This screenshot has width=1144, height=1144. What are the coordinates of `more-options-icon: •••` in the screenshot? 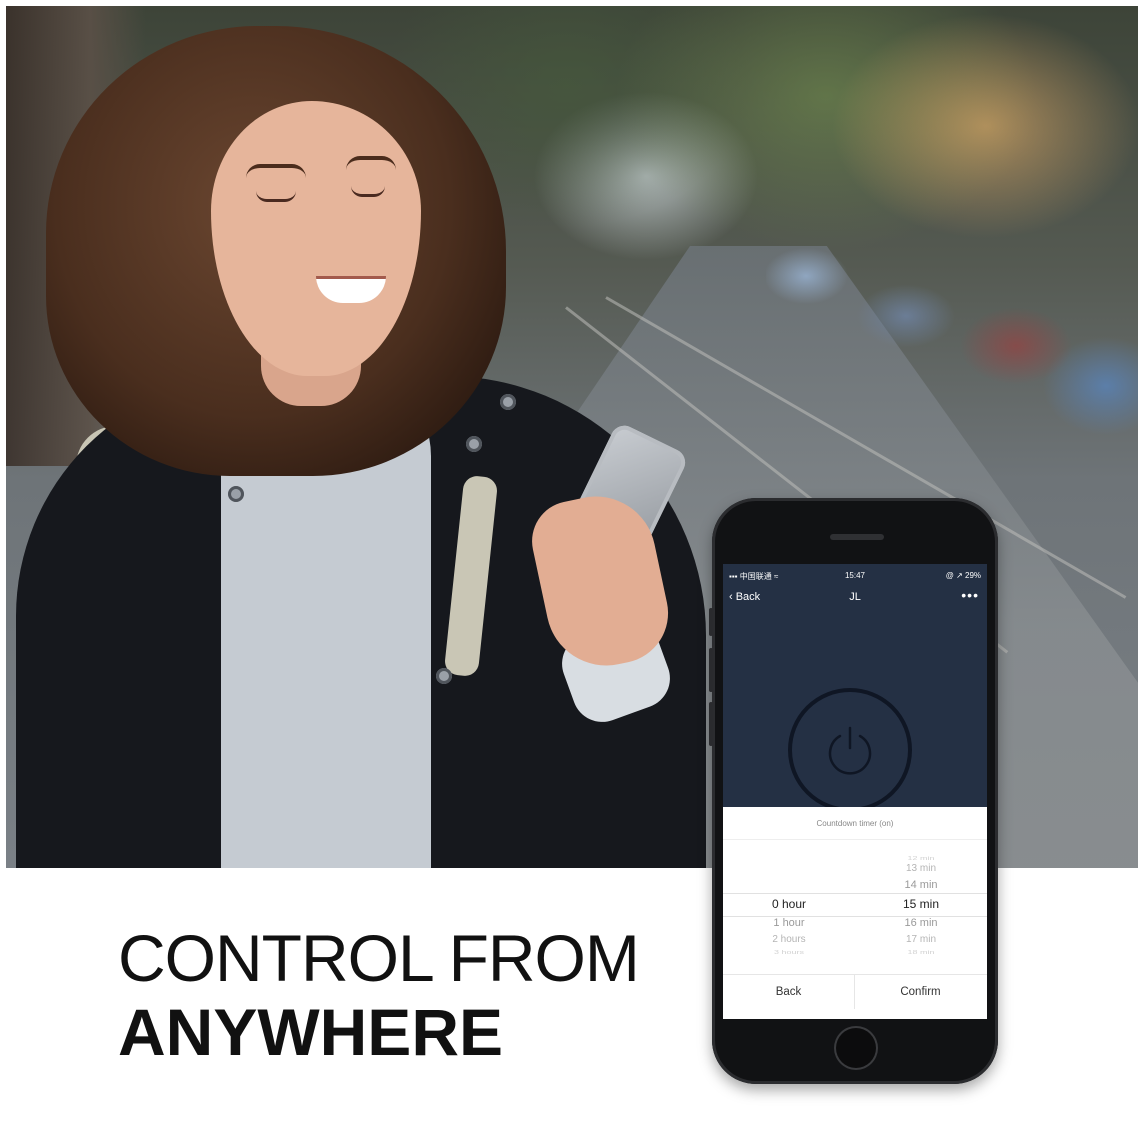 It's located at (970, 595).